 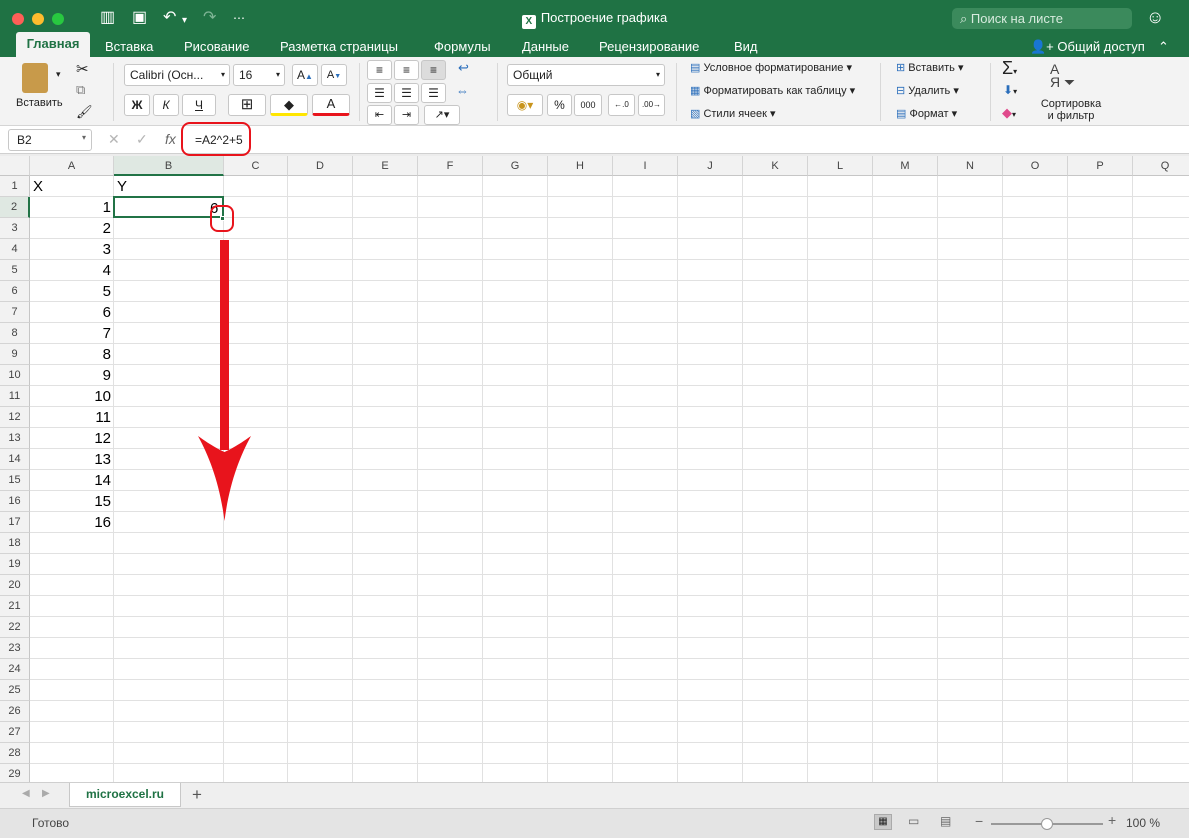 What do you see at coordinates (142, 139) in the screenshot?
I see `confirm-icon: ✓` at bounding box center [142, 139].